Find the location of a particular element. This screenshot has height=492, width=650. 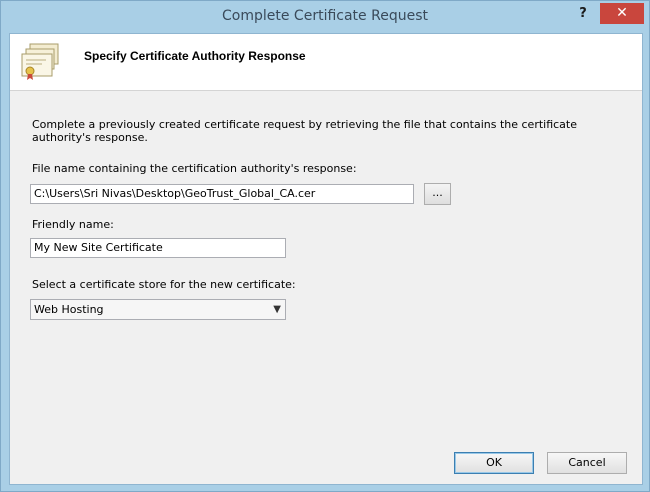

certificate-icon is located at coordinates (40, 61).